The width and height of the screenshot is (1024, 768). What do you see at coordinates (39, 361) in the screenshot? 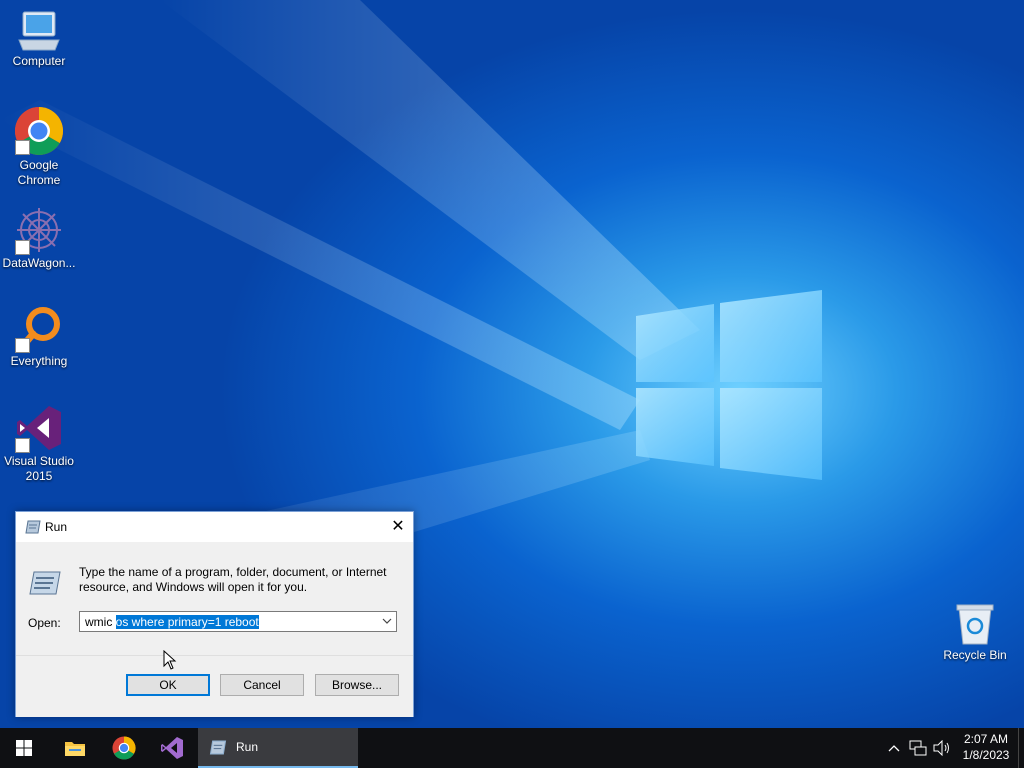
I see `desktop-icon-label: Everything` at bounding box center [39, 361].